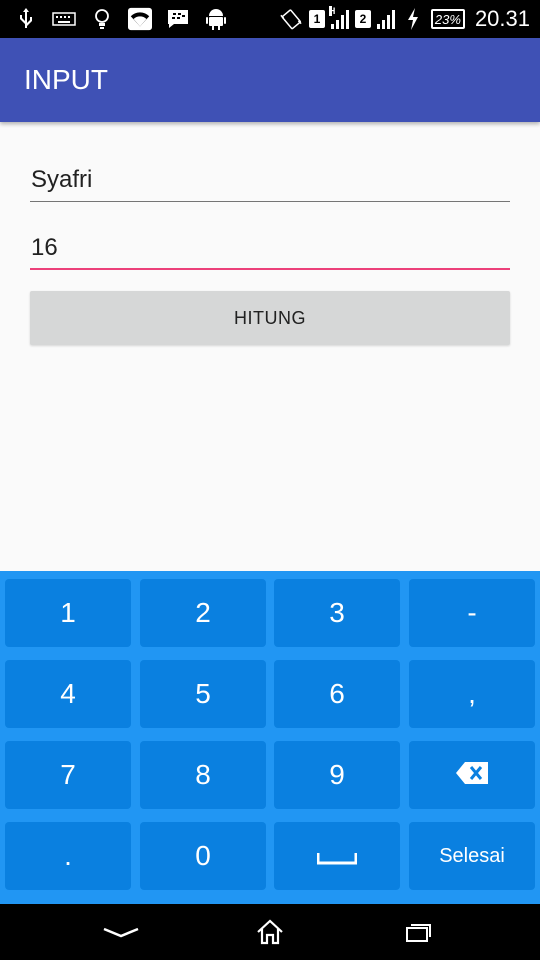 The height and width of the screenshot is (960, 540). Describe the element at coordinates (121, 19) in the screenshot. I see `notification-icons` at that location.